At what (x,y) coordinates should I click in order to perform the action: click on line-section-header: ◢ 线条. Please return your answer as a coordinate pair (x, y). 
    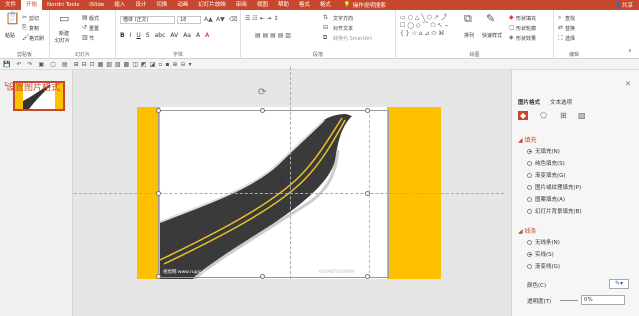
    Looking at the image, I should click on (527, 230).